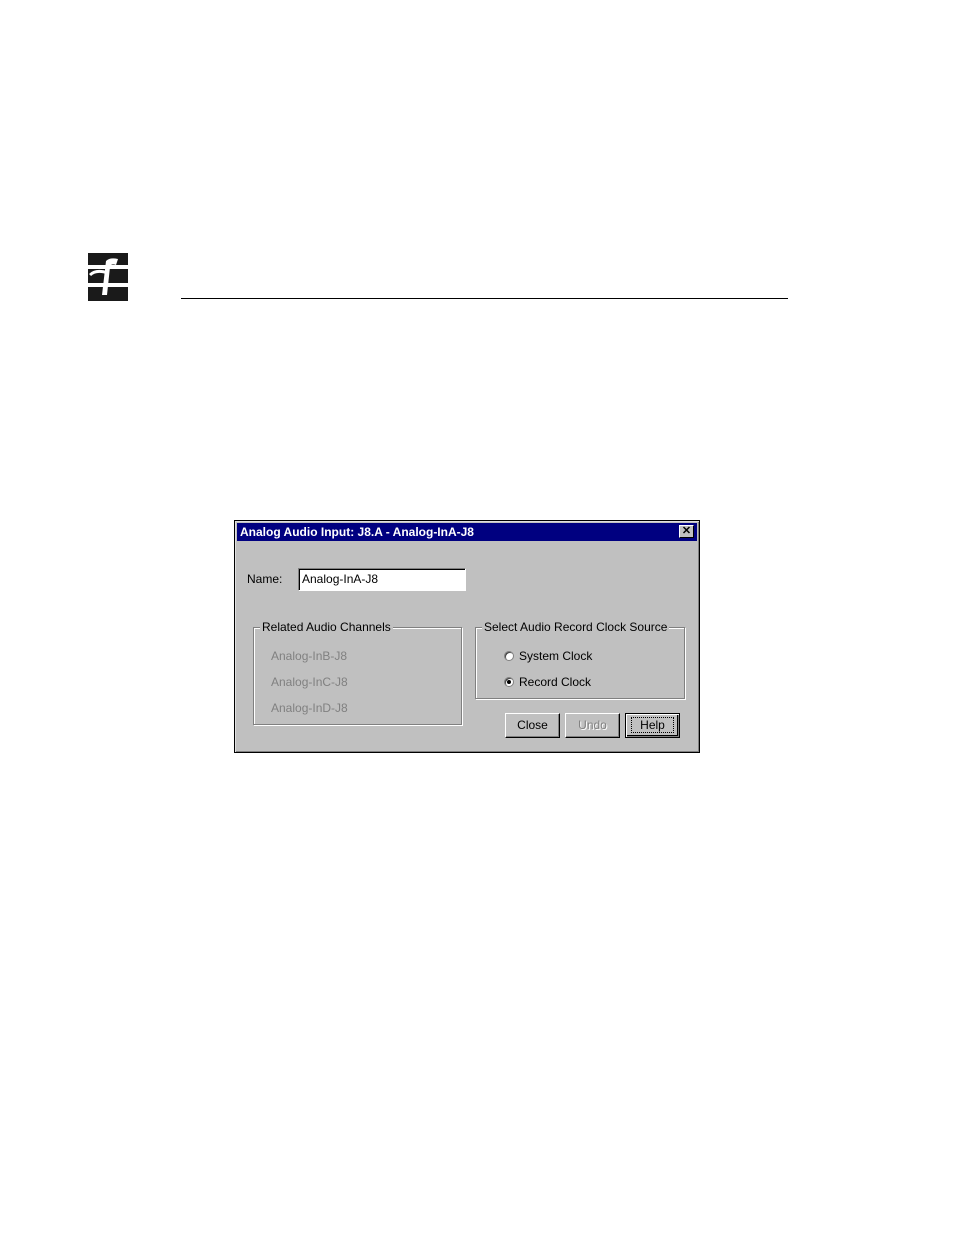 This screenshot has height=1235, width=954. I want to click on help-button: Help, so click(652, 725).